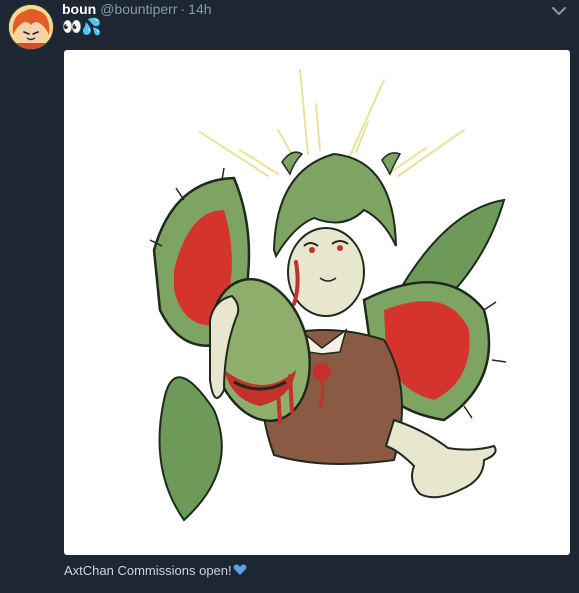  I want to click on user-handle: @bountiperr, so click(138, 9).